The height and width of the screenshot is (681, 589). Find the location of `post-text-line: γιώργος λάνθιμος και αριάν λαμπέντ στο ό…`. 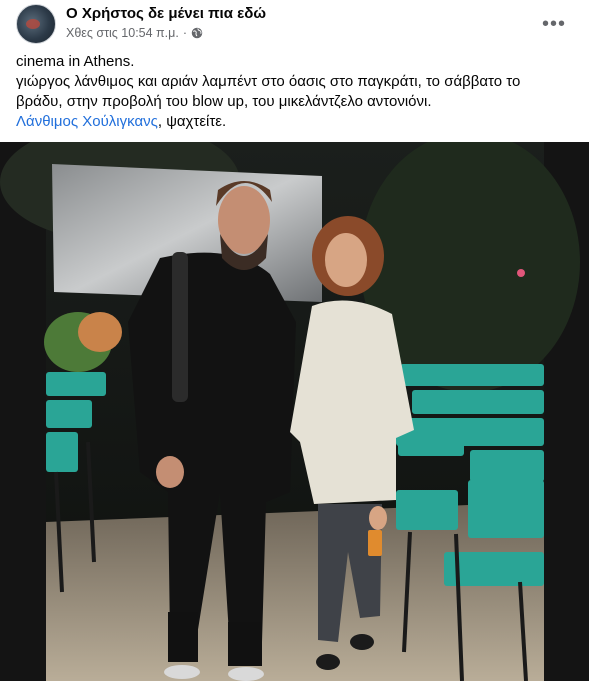

post-text-line: γιώργος λάνθιμος και αριάν λαμπέντ στο ό… is located at coordinates (268, 81).